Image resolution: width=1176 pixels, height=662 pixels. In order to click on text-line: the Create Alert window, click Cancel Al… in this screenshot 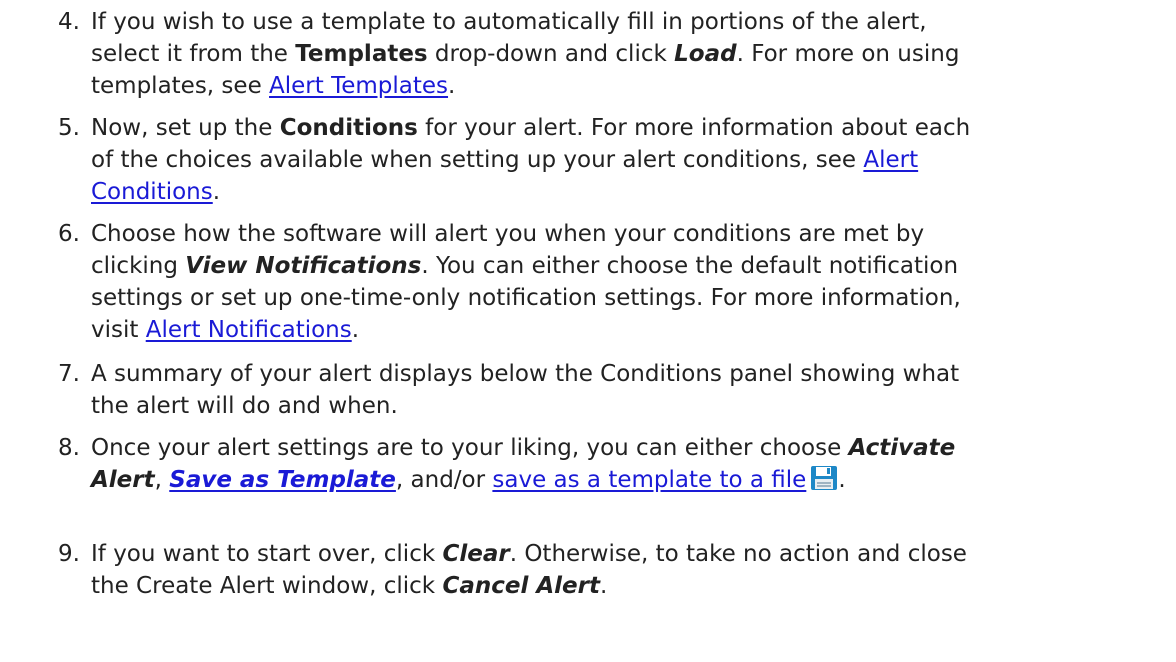, I will do `click(349, 586)`.